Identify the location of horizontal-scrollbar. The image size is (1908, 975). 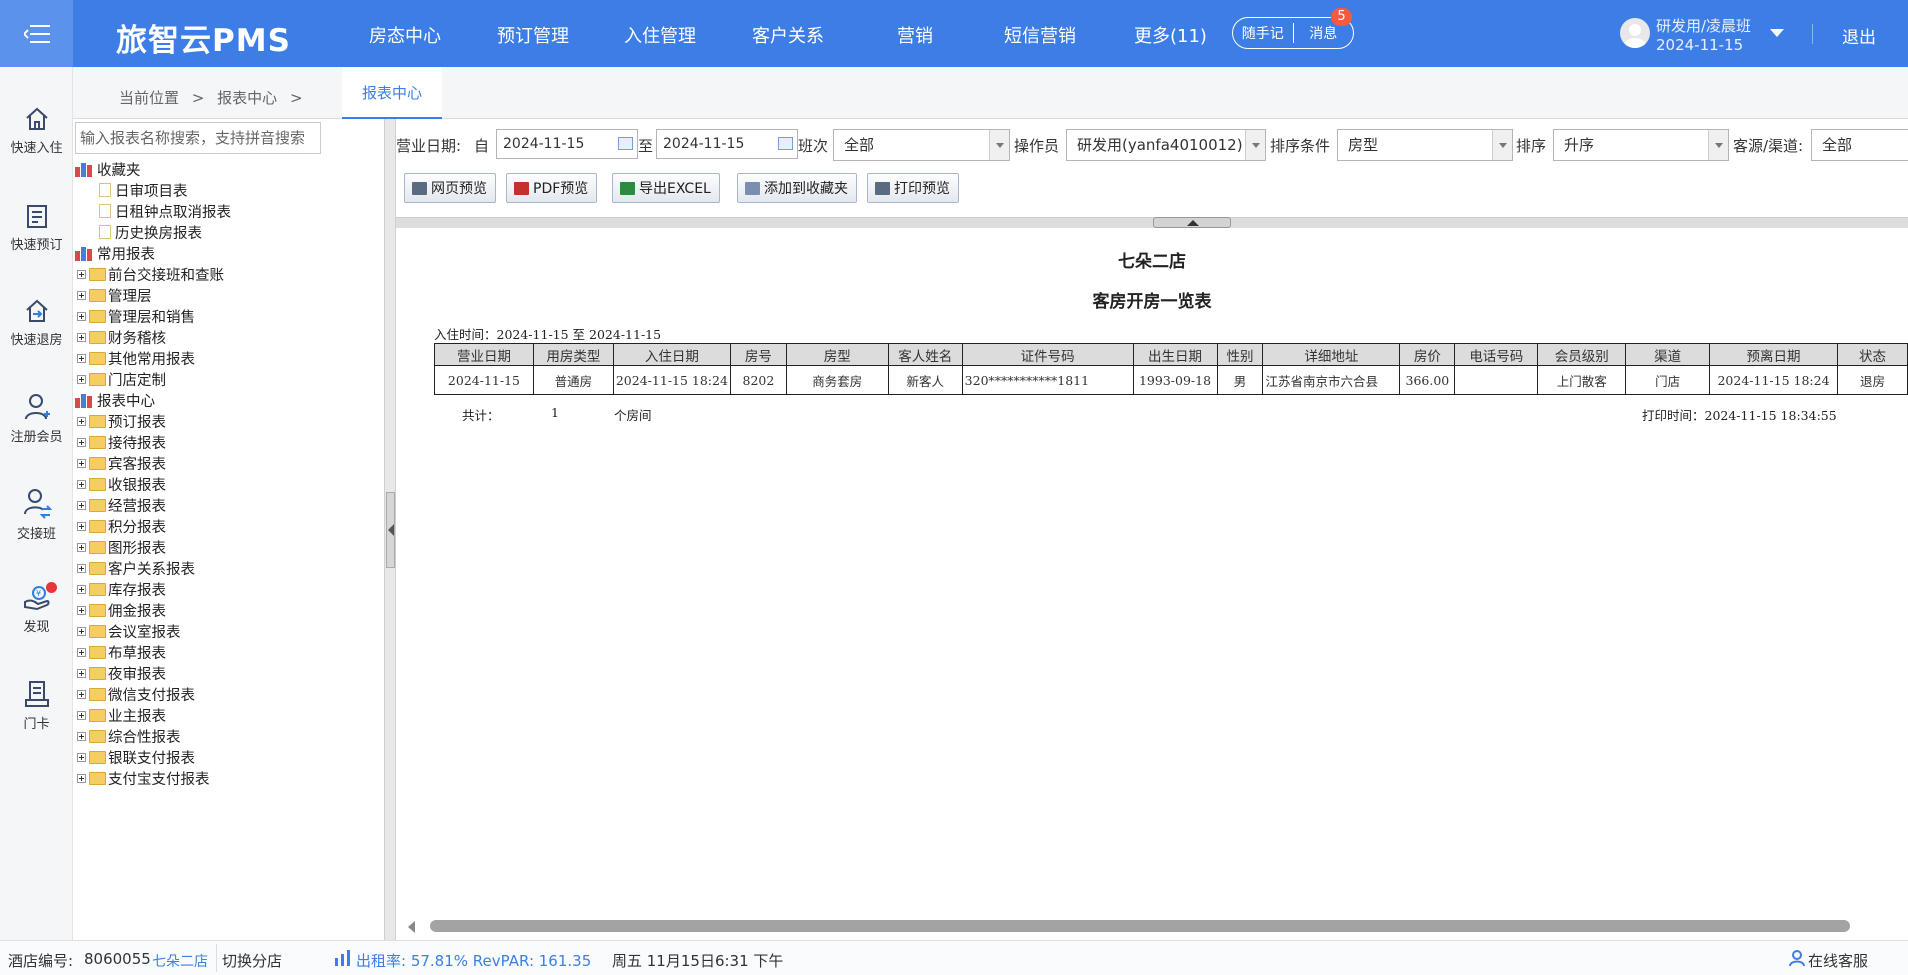
(1152, 926).